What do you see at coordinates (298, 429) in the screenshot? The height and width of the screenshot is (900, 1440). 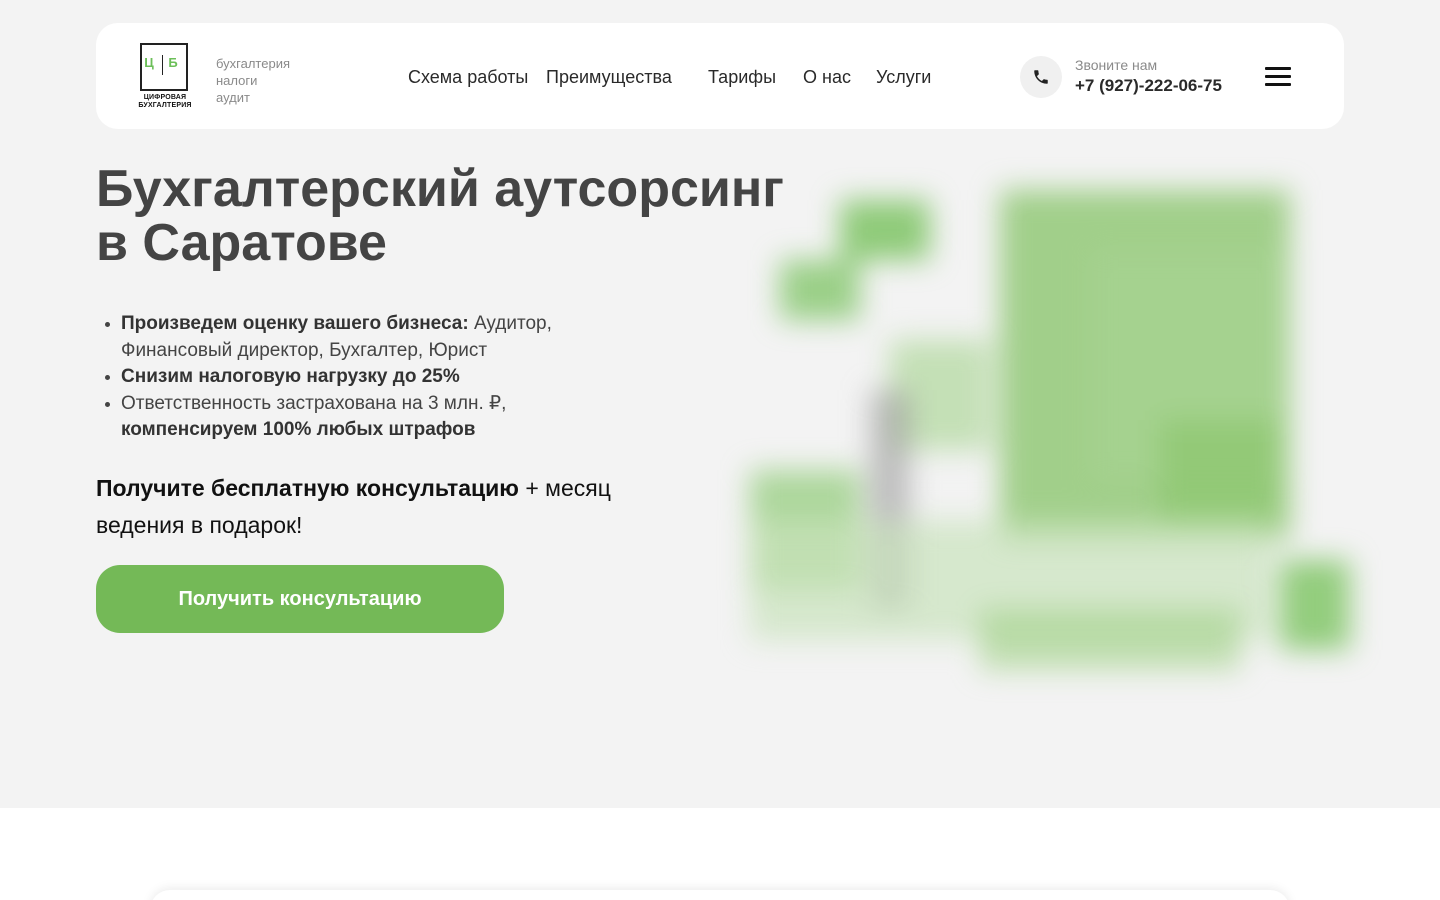 I see `benefit-bold: компенсируем 100% любых штрафов` at bounding box center [298, 429].